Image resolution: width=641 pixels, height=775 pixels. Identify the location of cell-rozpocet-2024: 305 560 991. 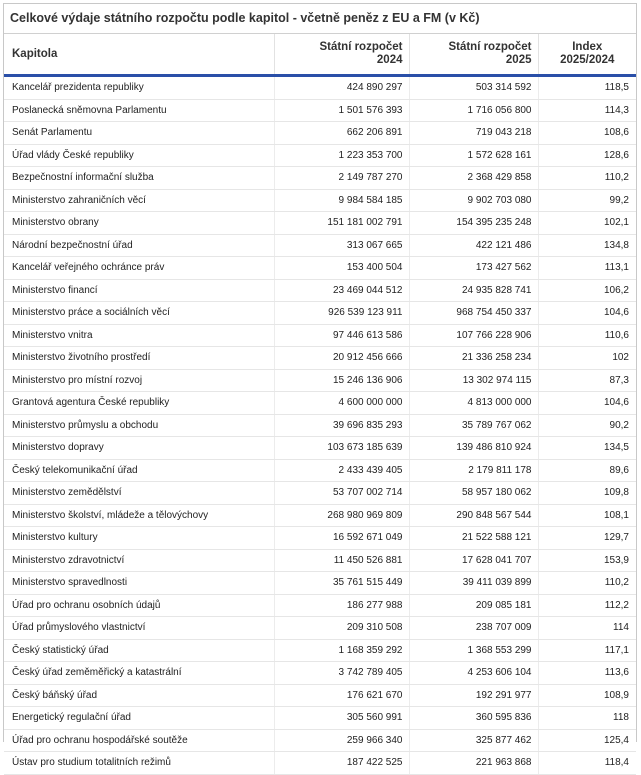
(341, 718).